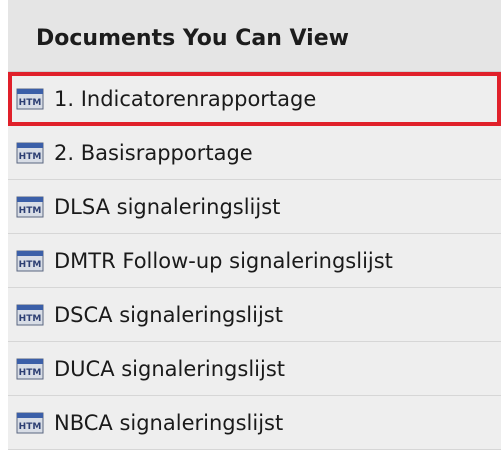 Image resolution: width=501 pixels, height=450 pixels. Describe the element at coordinates (223, 260) in the screenshot. I see `document-label: DMTR Follow-up signaleringslijst` at that location.